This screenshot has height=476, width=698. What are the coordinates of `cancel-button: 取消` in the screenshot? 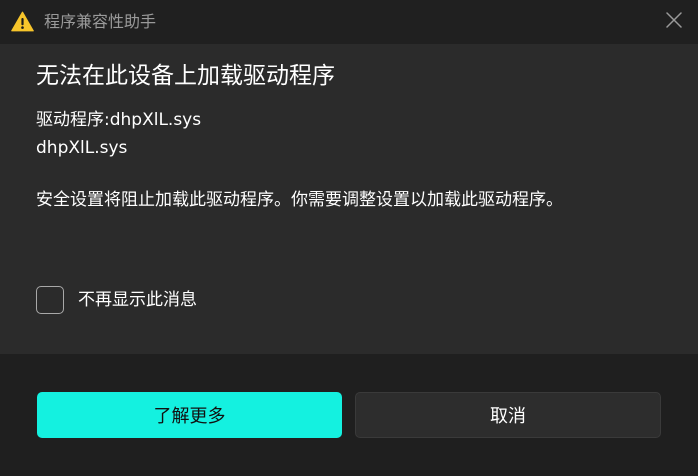 It's located at (508, 415).